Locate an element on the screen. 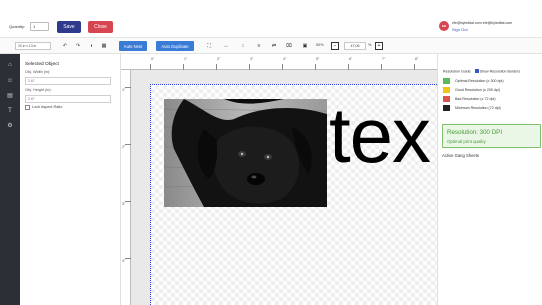  swatch-good is located at coordinates (446, 90).